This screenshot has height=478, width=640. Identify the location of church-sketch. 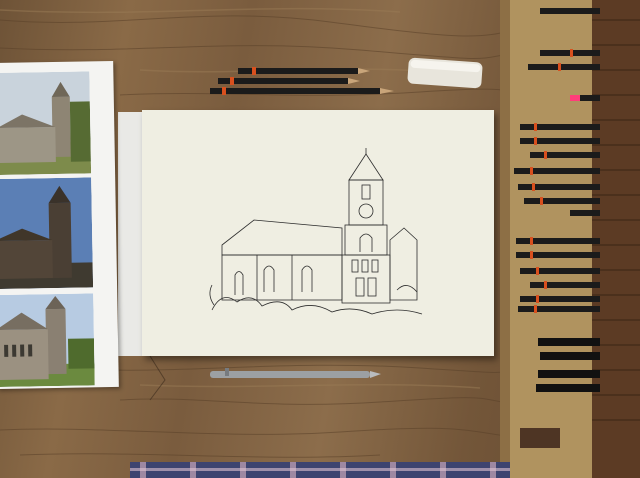
(316, 231).